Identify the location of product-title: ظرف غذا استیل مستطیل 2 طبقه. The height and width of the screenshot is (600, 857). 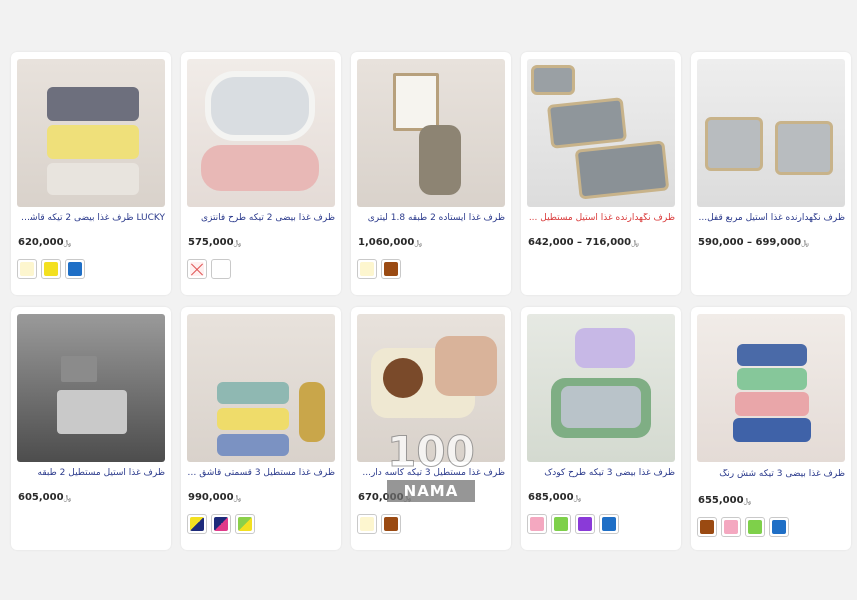
(90, 473).